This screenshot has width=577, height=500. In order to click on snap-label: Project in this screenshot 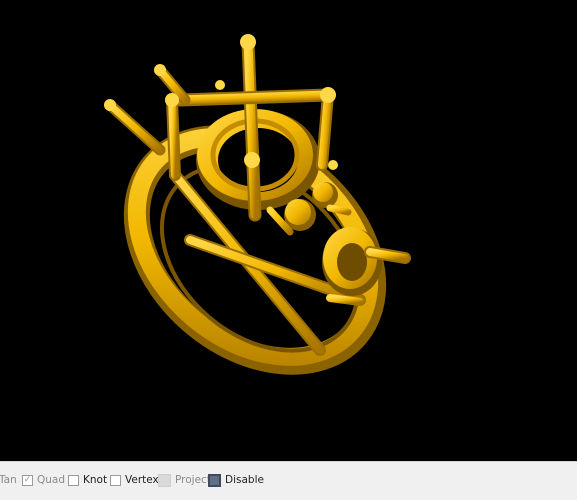, I will do `click(193, 480)`.